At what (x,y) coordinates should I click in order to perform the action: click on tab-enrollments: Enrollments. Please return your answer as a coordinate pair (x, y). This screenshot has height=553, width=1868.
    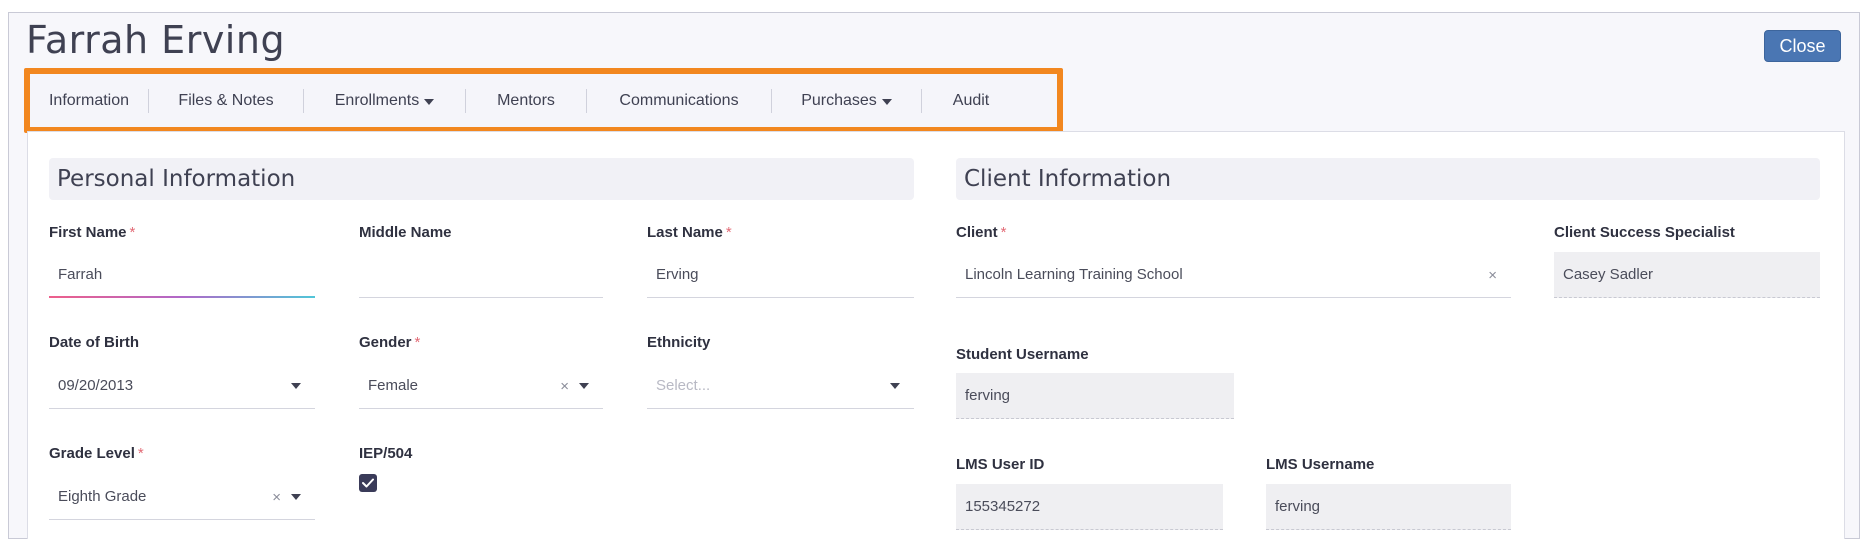
    Looking at the image, I should click on (384, 100).